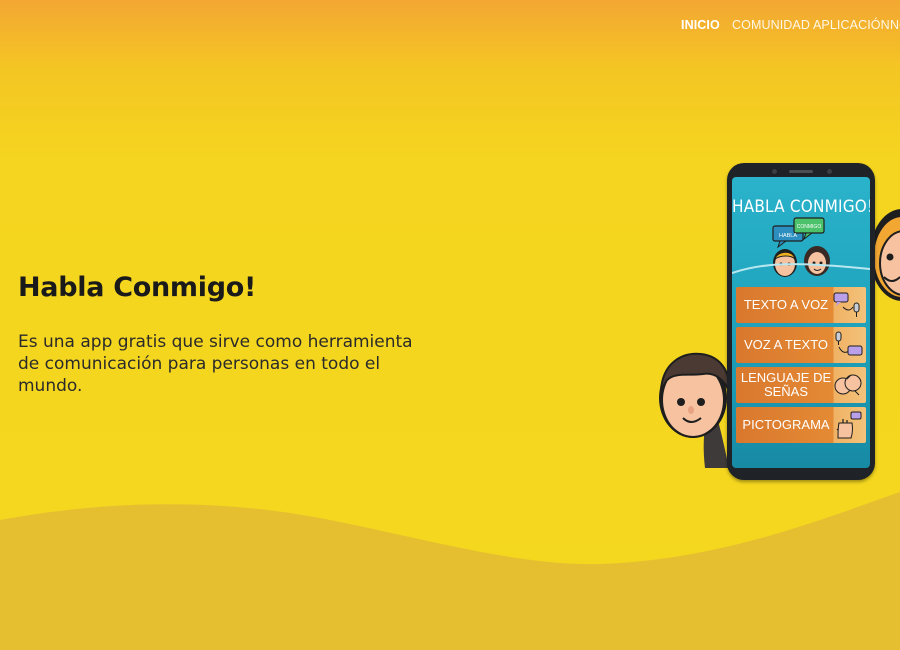  What do you see at coordinates (786, 344) in the screenshot?
I see `menu-label-voz-a-texto: VOZ A TEXTO` at bounding box center [786, 344].